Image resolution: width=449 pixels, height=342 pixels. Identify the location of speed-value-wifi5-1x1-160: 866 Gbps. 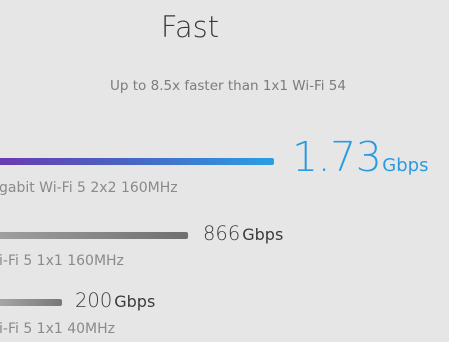
(243, 233).